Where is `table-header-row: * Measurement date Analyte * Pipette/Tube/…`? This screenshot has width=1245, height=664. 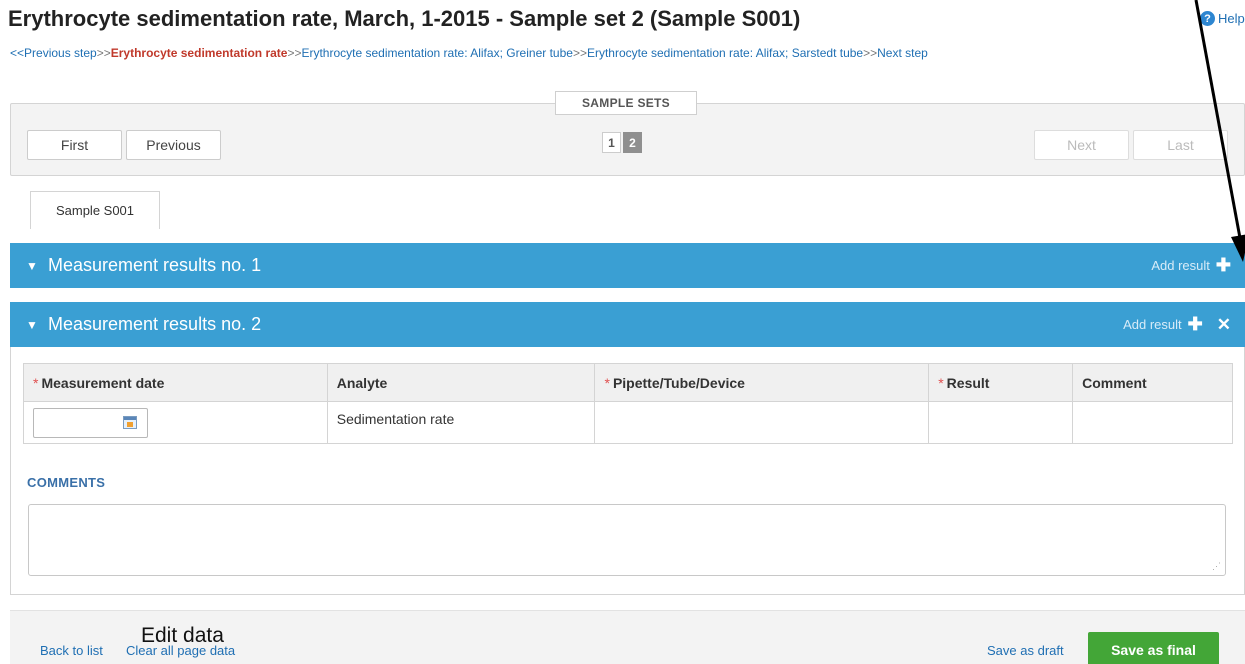
table-header-row: * Measurement date Analyte * Pipette/Tube/… is located at coordinates (628, 382).